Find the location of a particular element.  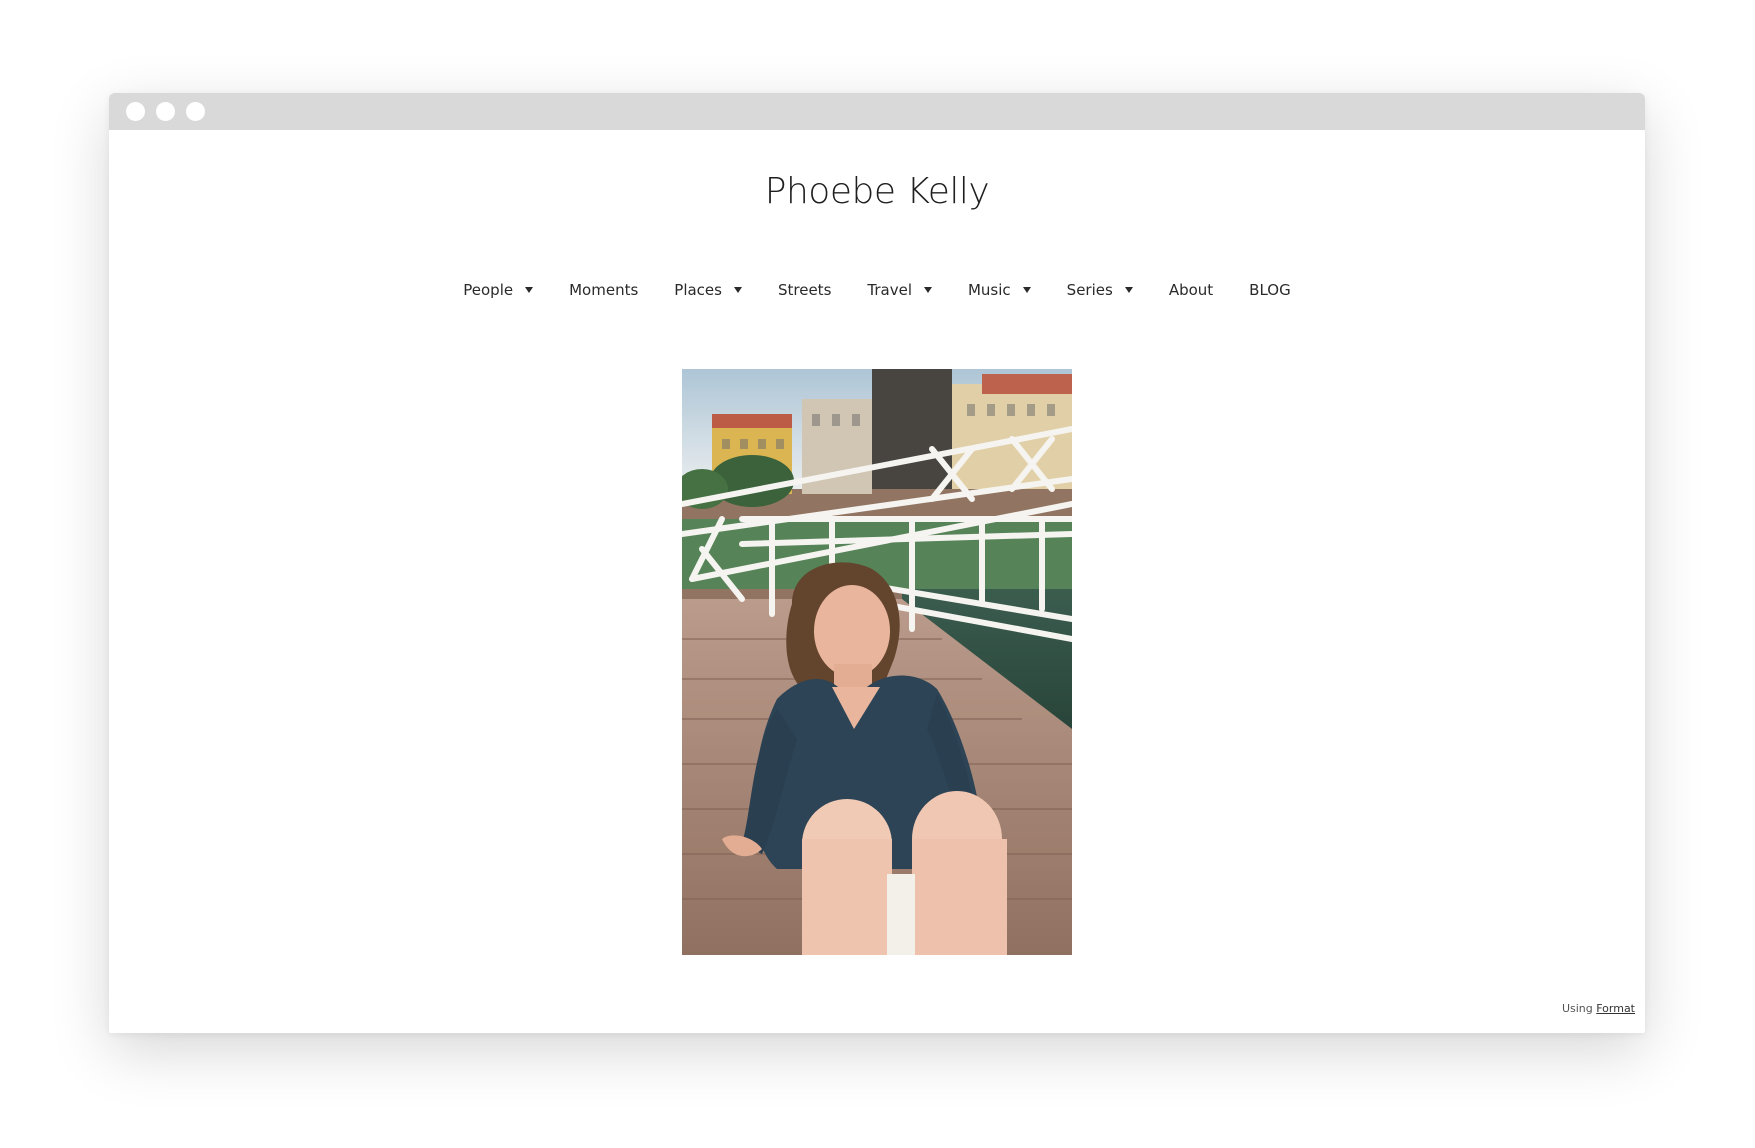

nav-item-music: Music is located at coordinates (999, 290).